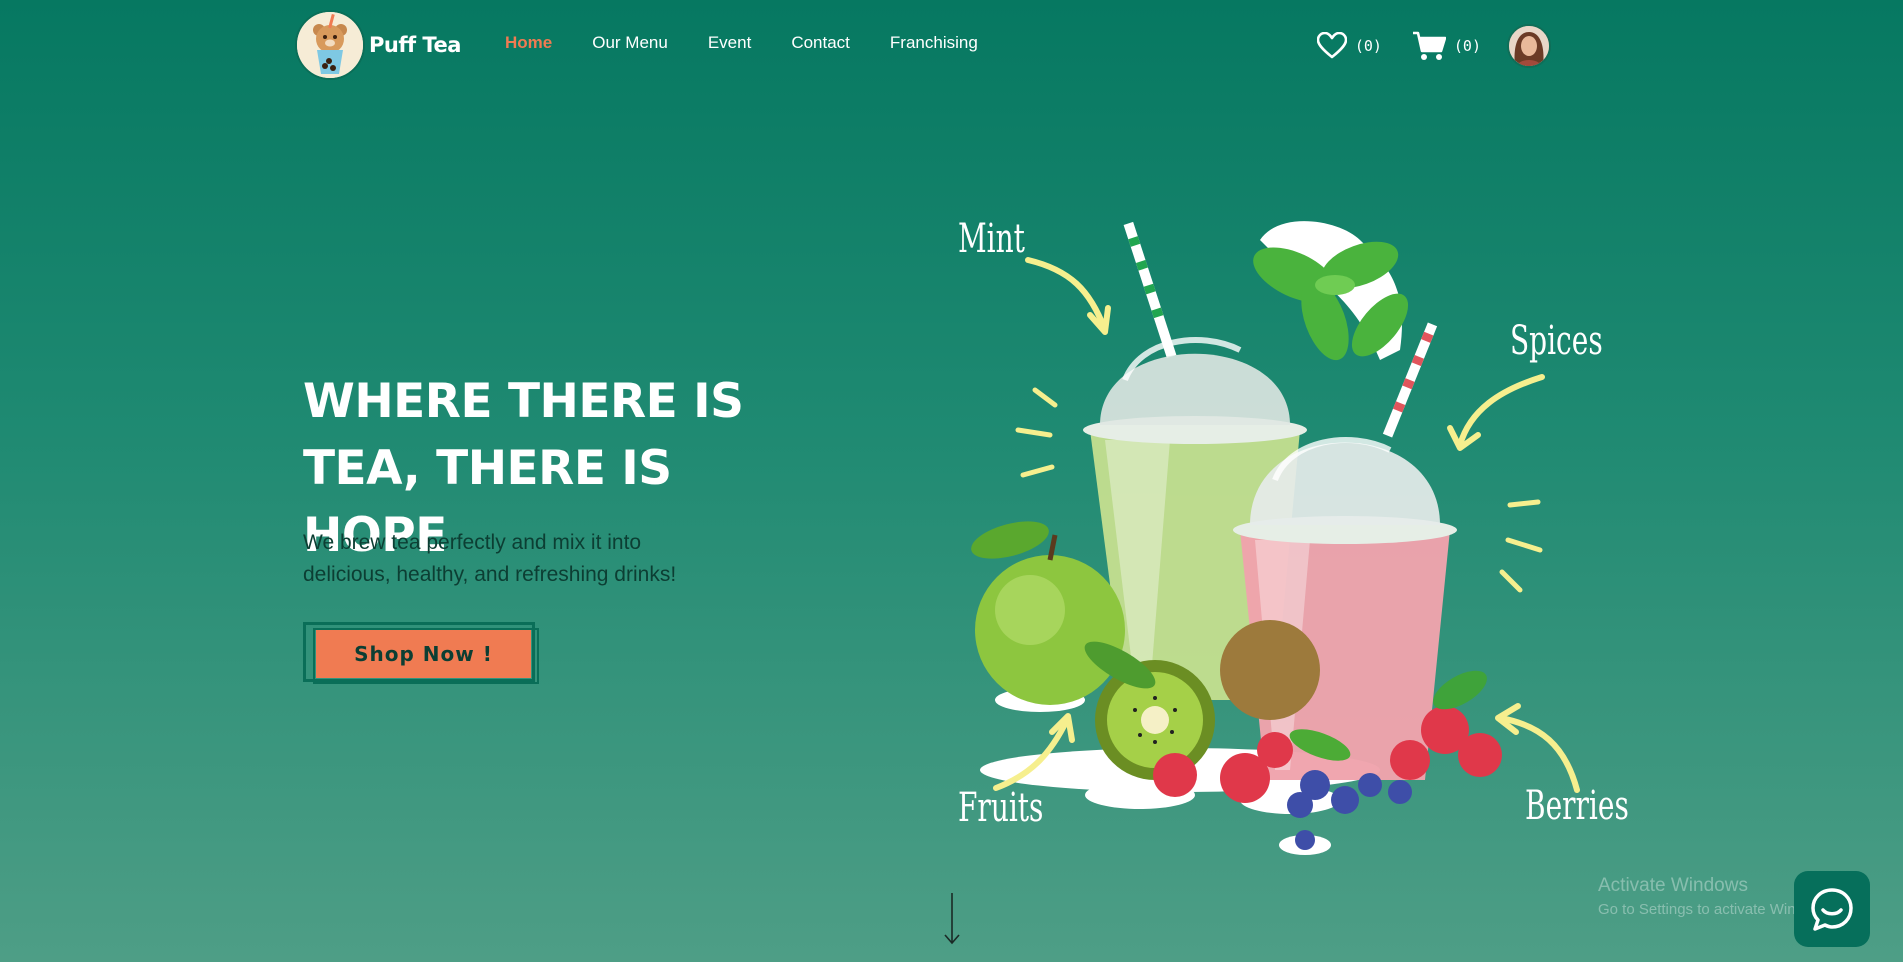  Describe the element at coordinates (415, 45) in the screenshot. I see `brand-name: Puff Tea` at that location.